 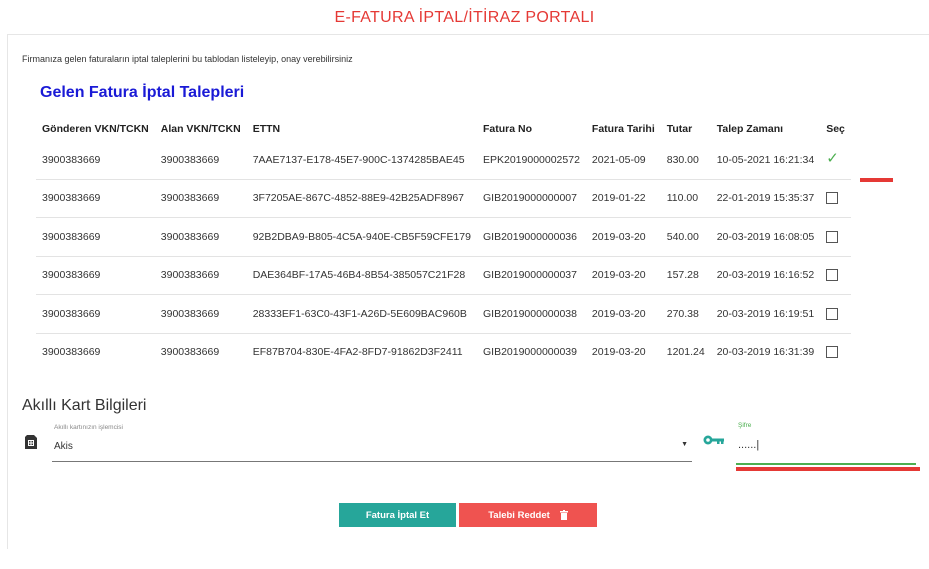 I want to click on password-input: ......|, so click(x=748, y=445).